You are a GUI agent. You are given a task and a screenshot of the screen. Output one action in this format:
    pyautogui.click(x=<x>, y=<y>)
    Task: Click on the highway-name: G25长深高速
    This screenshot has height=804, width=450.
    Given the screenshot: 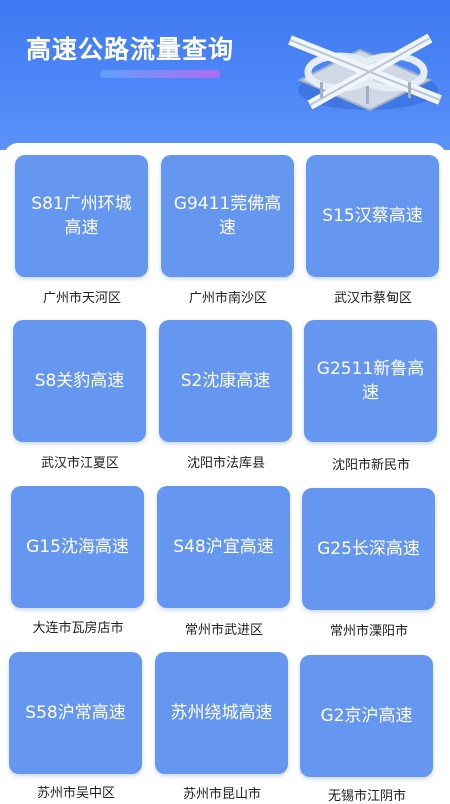 What is the action you would take?
    pyautogui.click(x=368, y=549)
    